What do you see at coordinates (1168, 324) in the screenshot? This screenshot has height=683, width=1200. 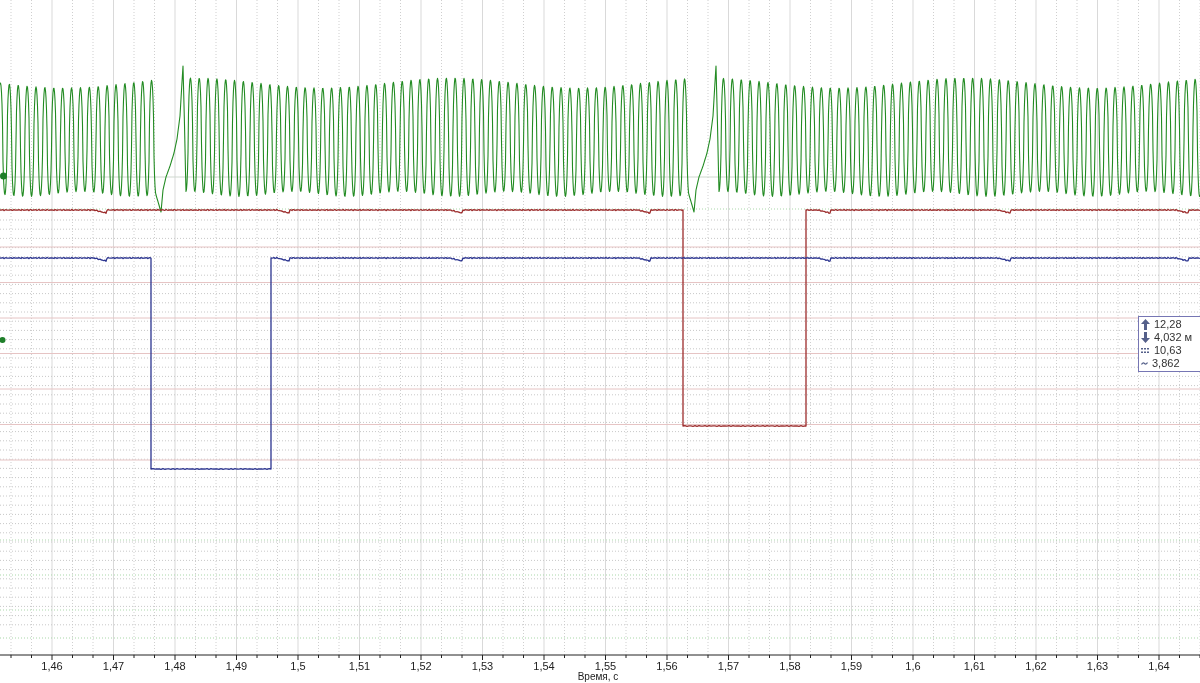 I see `measurement-value: 12,28` at bounding box center [1168, 324].